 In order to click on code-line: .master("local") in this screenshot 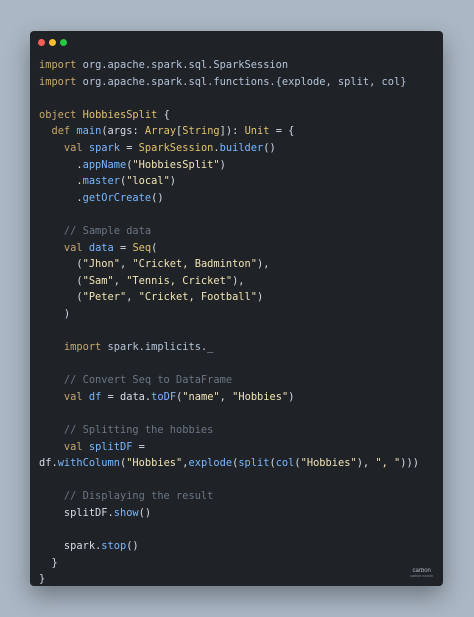, I will do `click(237, 181)`.